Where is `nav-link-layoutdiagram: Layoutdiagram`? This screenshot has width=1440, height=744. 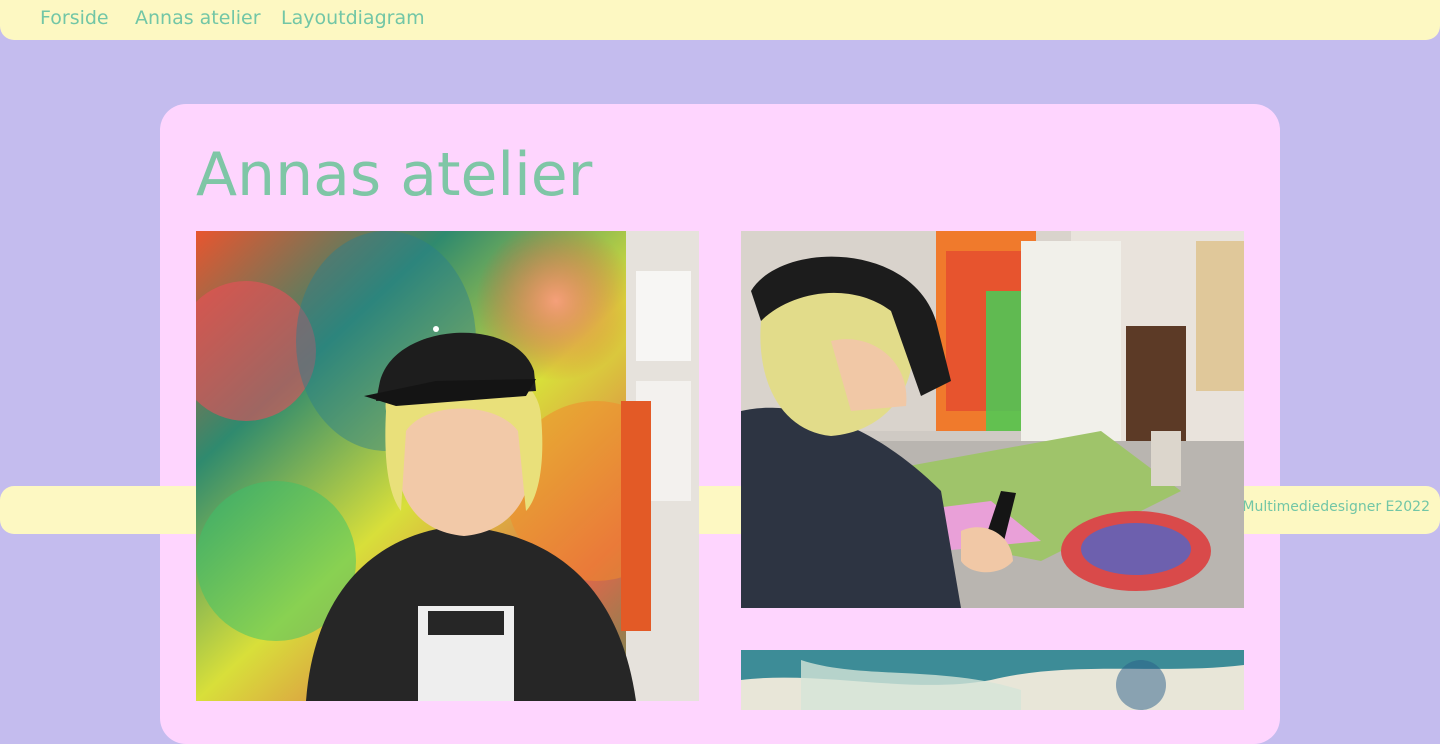
nav-link-layoutdiagram: Layoutdiagram is located at coordinates (353, 18).